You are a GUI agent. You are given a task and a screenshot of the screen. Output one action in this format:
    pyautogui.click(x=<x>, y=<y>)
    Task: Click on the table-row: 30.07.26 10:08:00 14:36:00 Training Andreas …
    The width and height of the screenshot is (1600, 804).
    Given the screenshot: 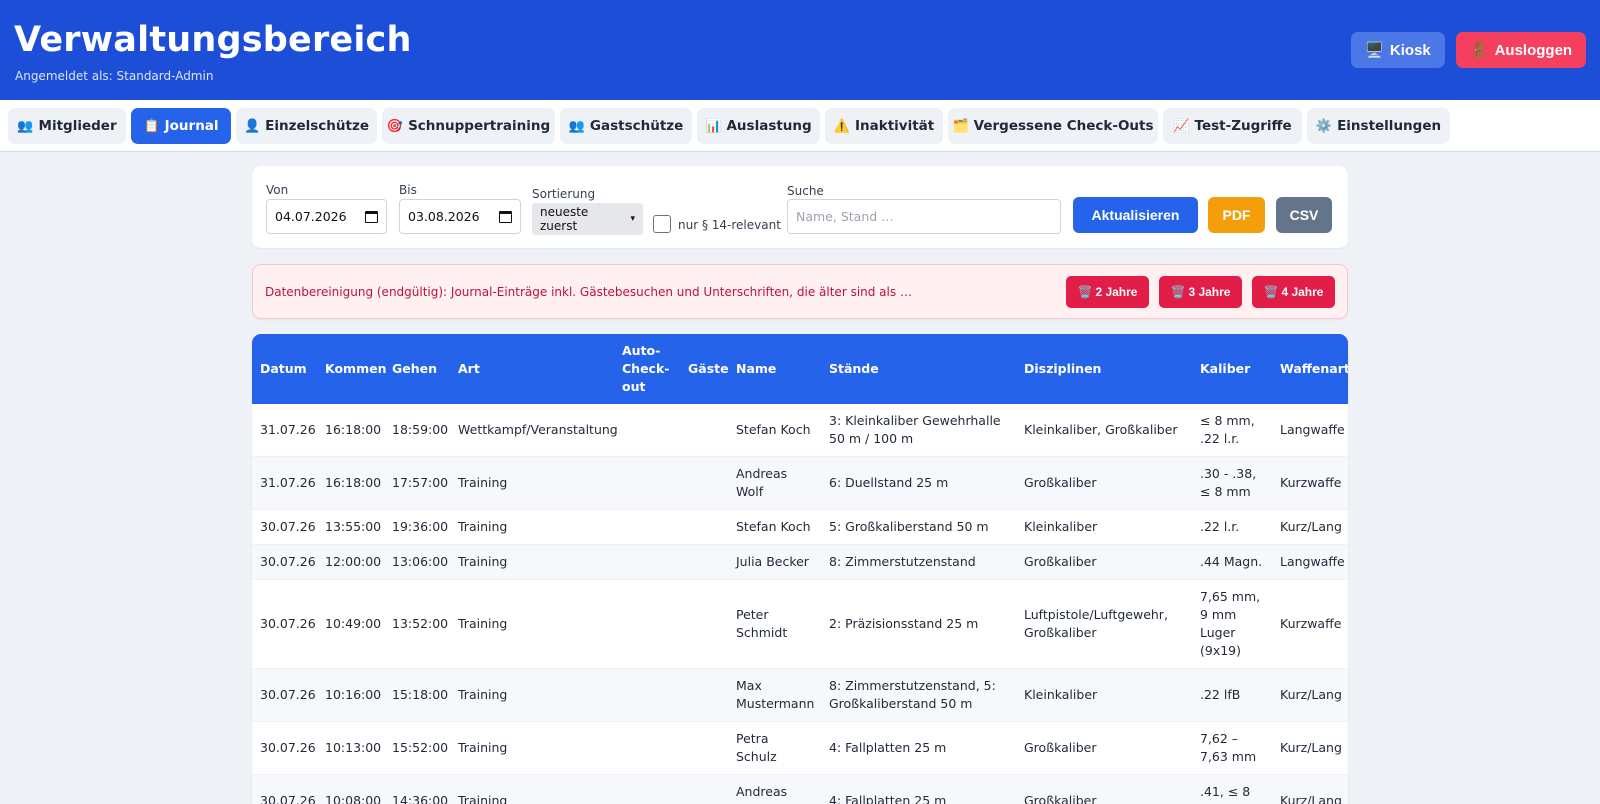 What is the action you would take?
    pyautogui.click(x=800, y=789)
    